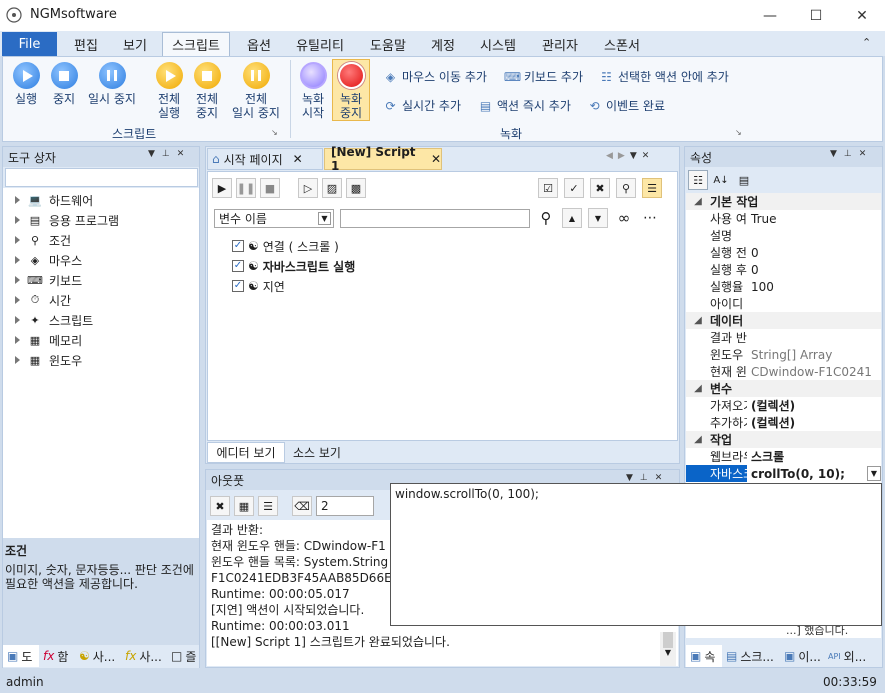 Image resolution: width=885 pixels, height=693 pixels. Describe the element at coordinates (783, 388) in the screenshot. I see `property-category: ◢ 변수` at that location.